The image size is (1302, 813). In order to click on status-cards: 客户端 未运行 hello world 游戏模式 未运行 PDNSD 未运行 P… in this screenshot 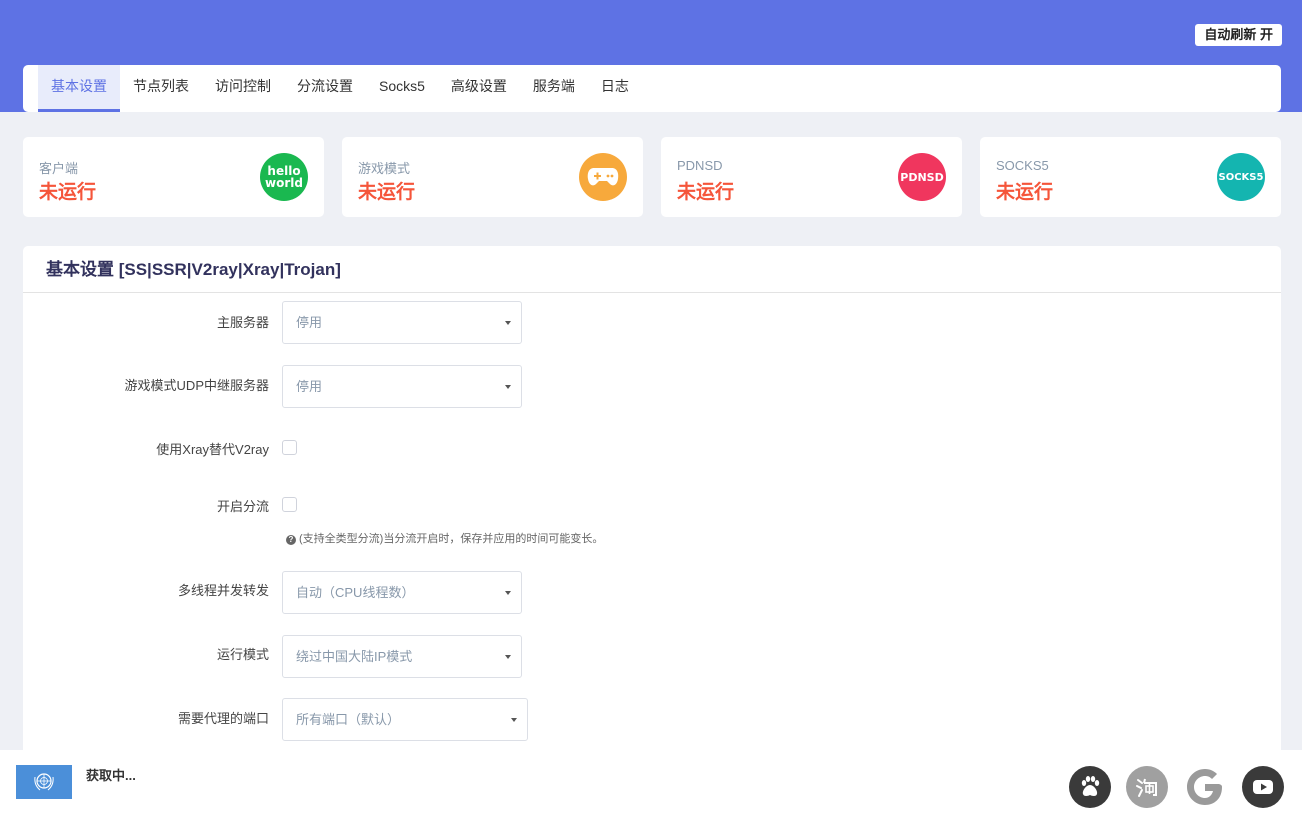, I will do `click(652, 177)`.